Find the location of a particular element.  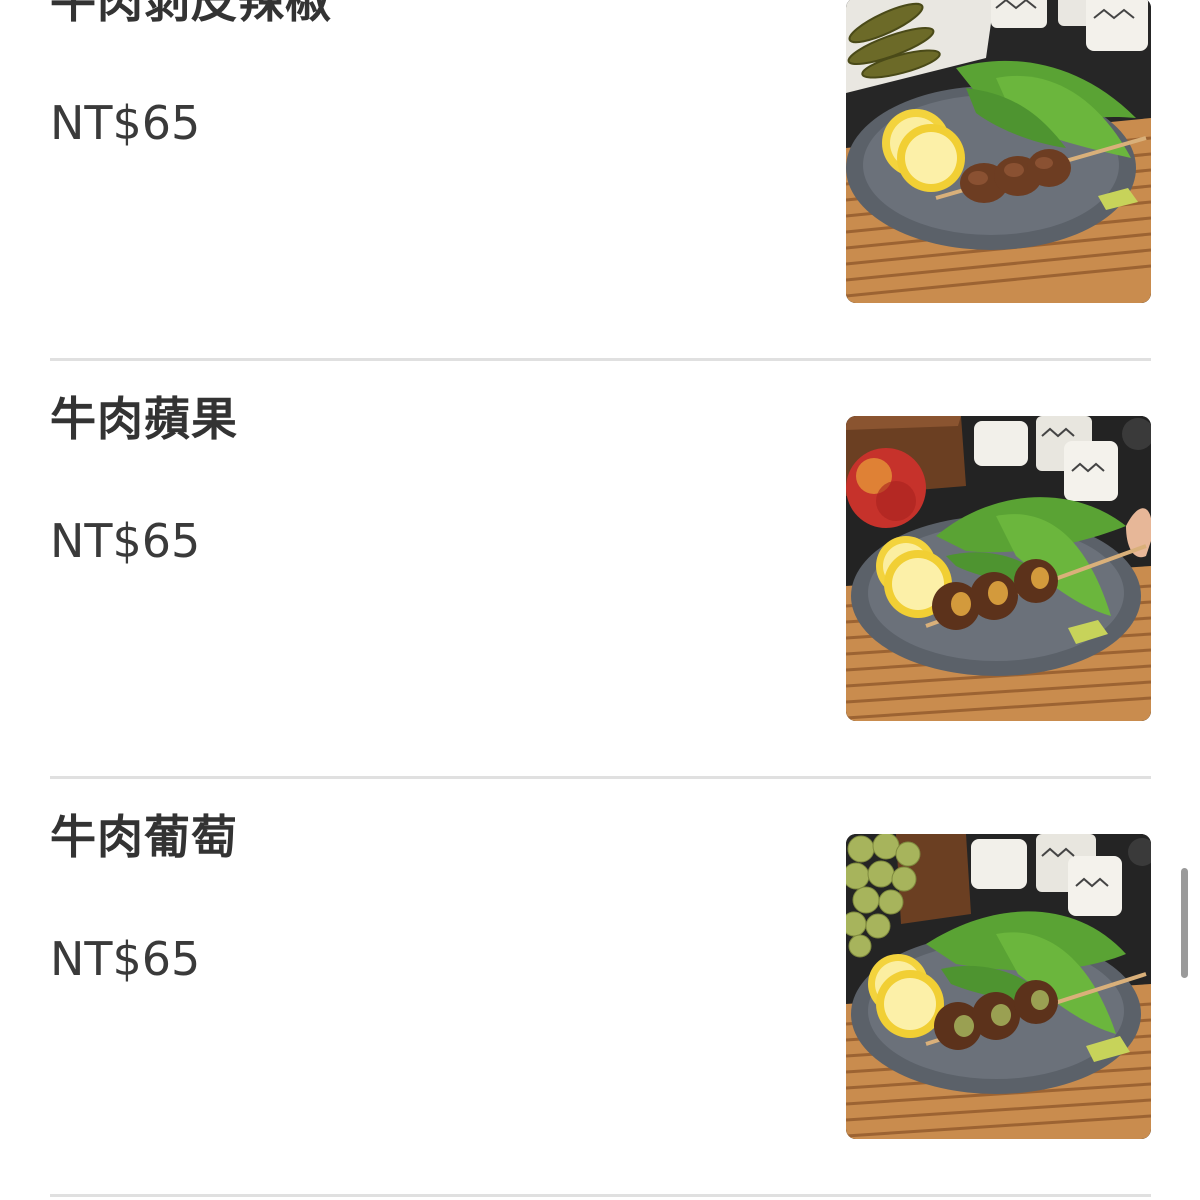

item-name: 牛肉剝皮辣椒 is located at coordinates (191, 14).